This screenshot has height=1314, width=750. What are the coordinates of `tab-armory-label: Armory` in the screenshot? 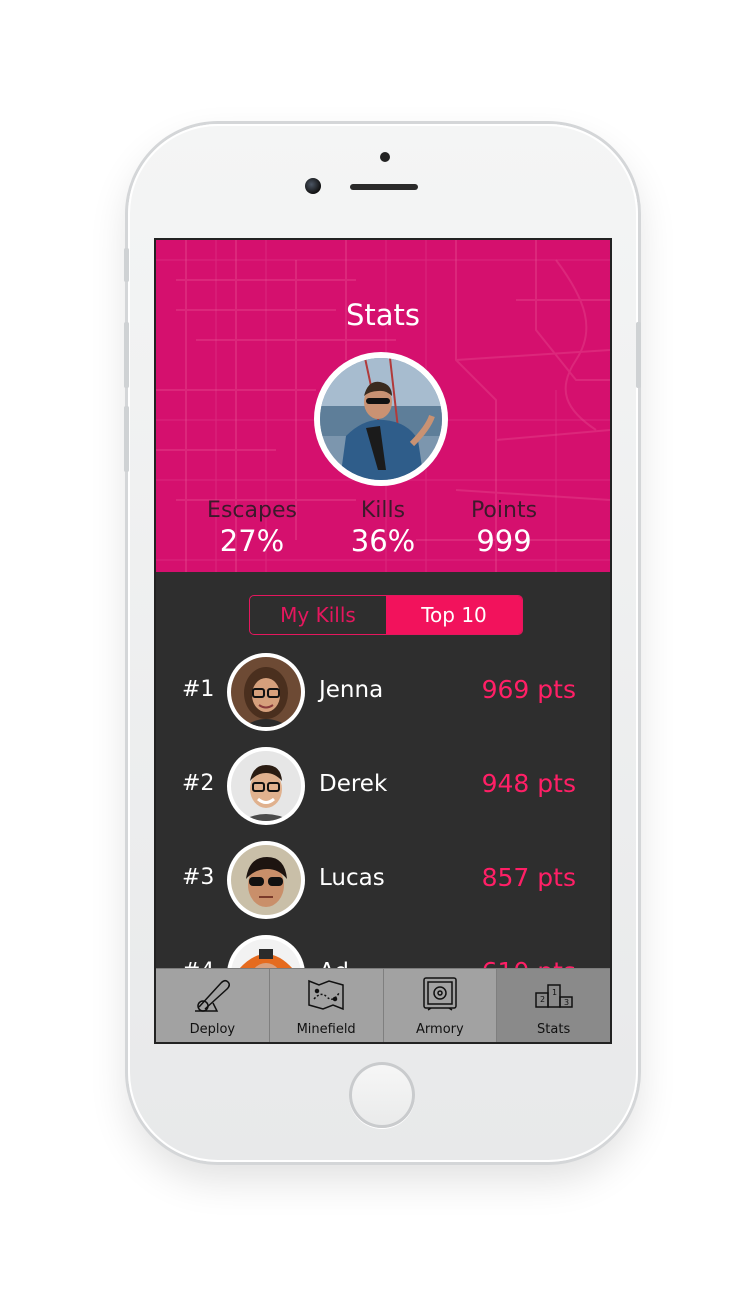 It's located at (440, 1029).